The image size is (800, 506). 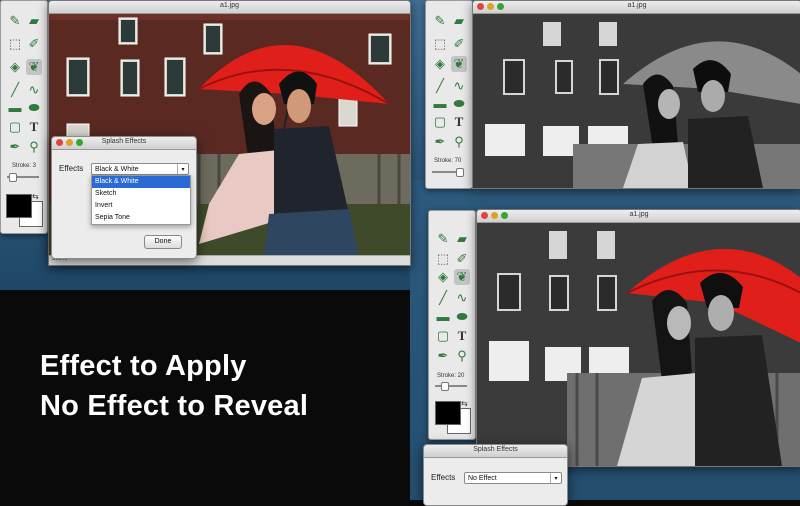 I want to click on menu-option-invert: Invert, so click(x=141, y=206).